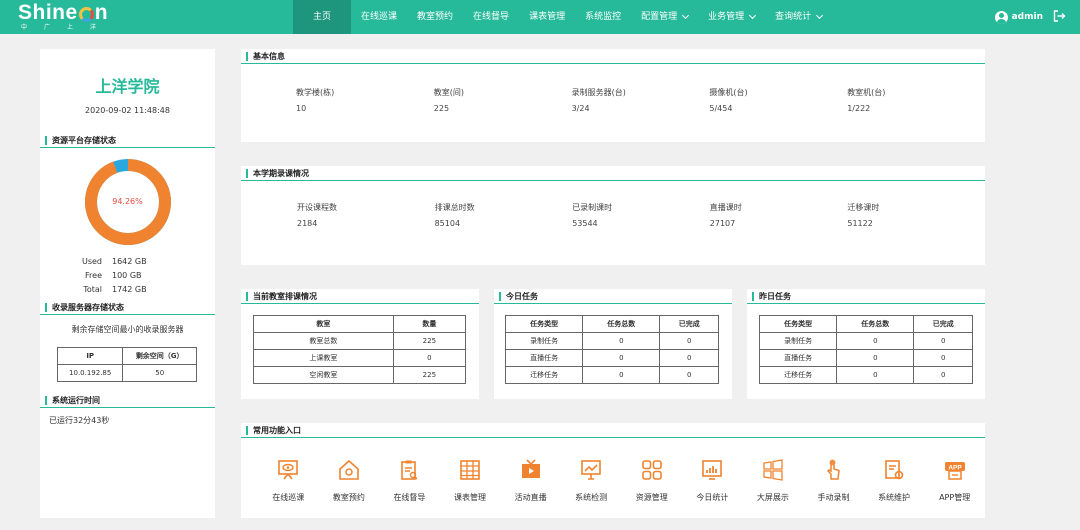  Describe the element at coordinates (651, 480) in the screenshot. I see `function-entry-6: 资源管理` at that location.